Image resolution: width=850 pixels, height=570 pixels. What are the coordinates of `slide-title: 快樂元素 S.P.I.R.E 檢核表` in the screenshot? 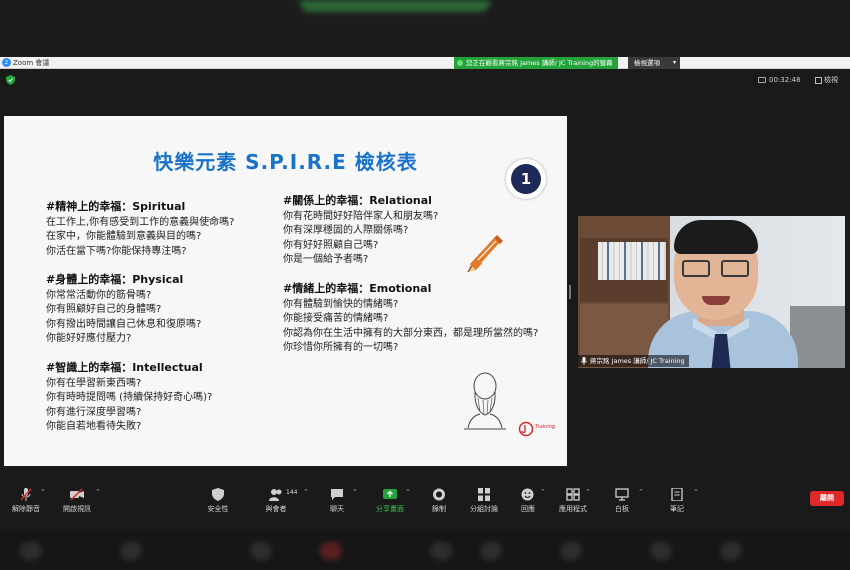 It's located at (285, 162).